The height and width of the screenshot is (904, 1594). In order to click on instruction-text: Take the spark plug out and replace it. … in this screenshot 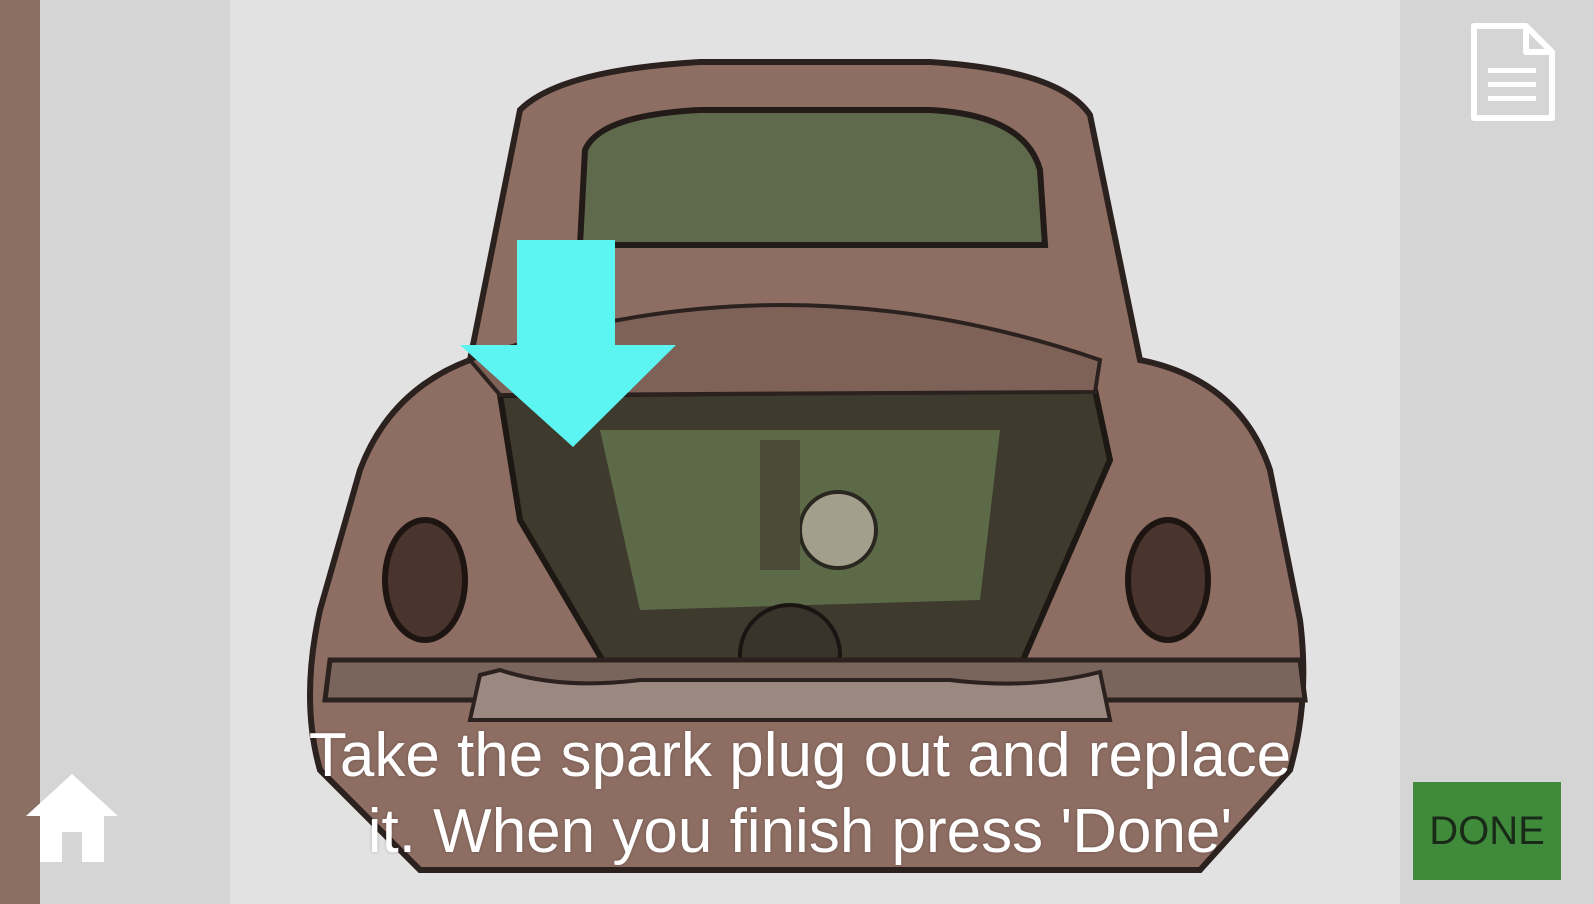, I will do `click(800, 794)`.